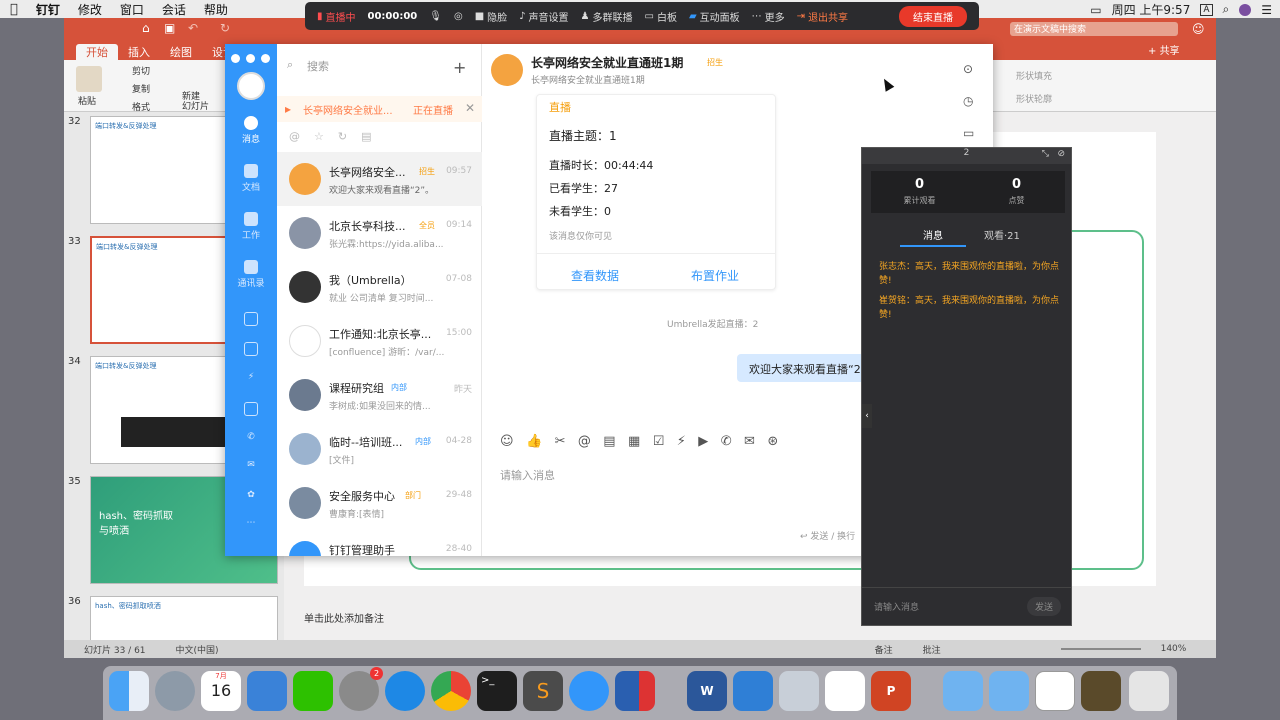 Image resolution: width=1280 pixels, height=720 pixels. What do you see at coordinates (932, 649) in the screenshot?
I see `comments-toggle: 批注` at bounding box center [932, 649].